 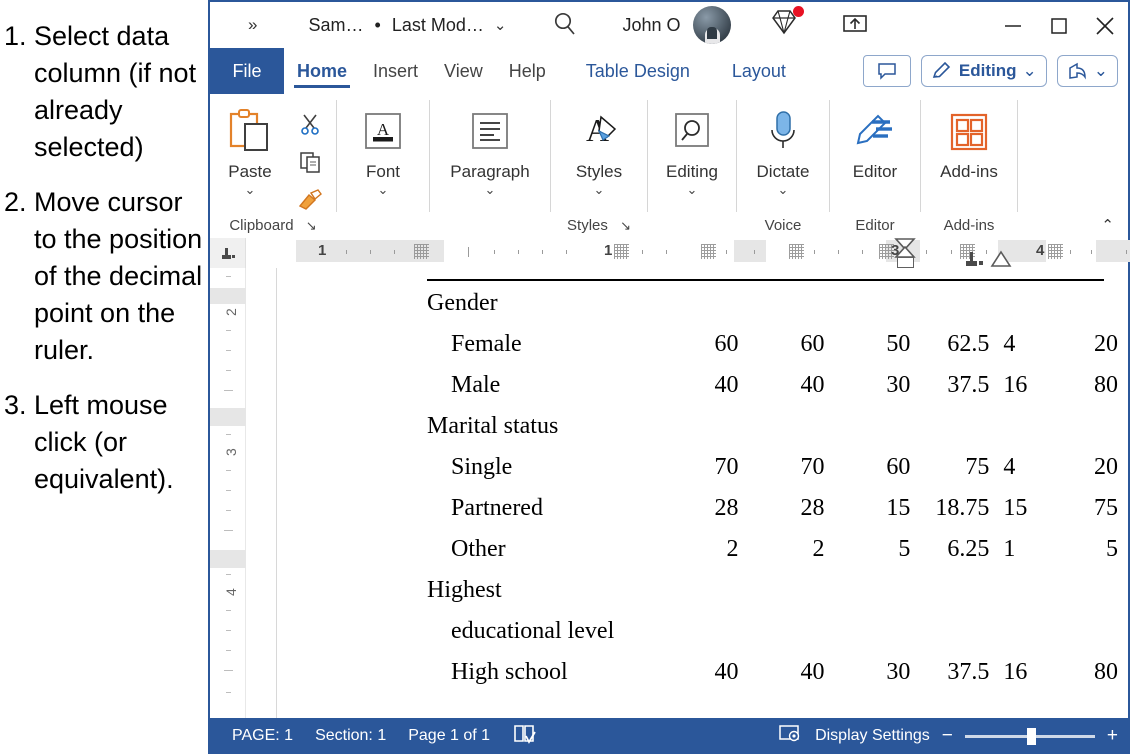 I want to click on table-row: Partnered 28 28 15 18.75 15 75, so click(x=772, y=515).